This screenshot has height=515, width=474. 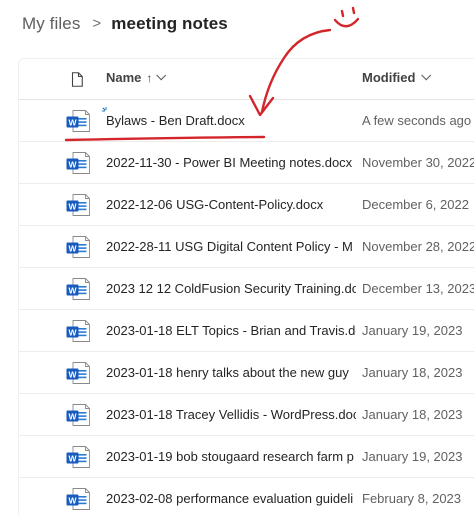 What do you see at coordinates (231, 204) in the screenshot?
I see `file-name: 2022-12-06 USG-Content-Policy.docx` at bounding box center [231, 204].